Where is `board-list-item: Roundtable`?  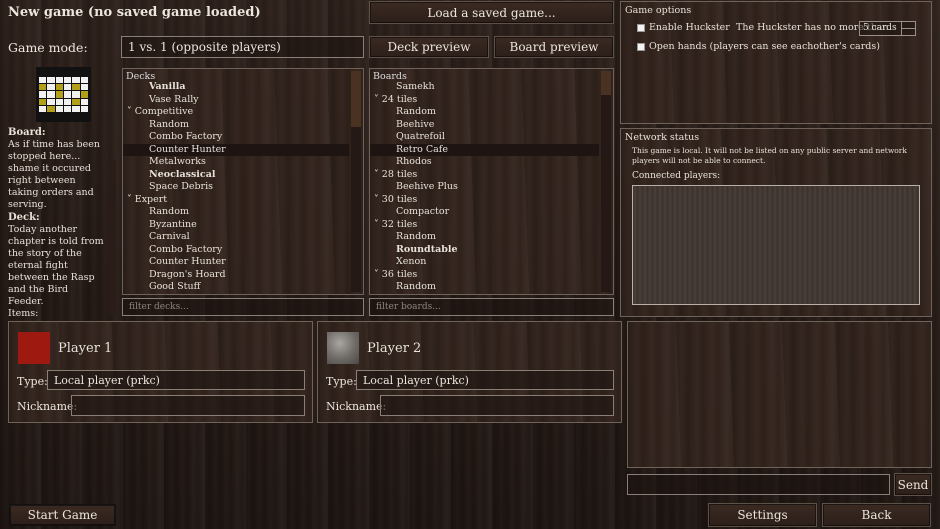 board-list-item: Roundtable is located at coordinates (484, 250).